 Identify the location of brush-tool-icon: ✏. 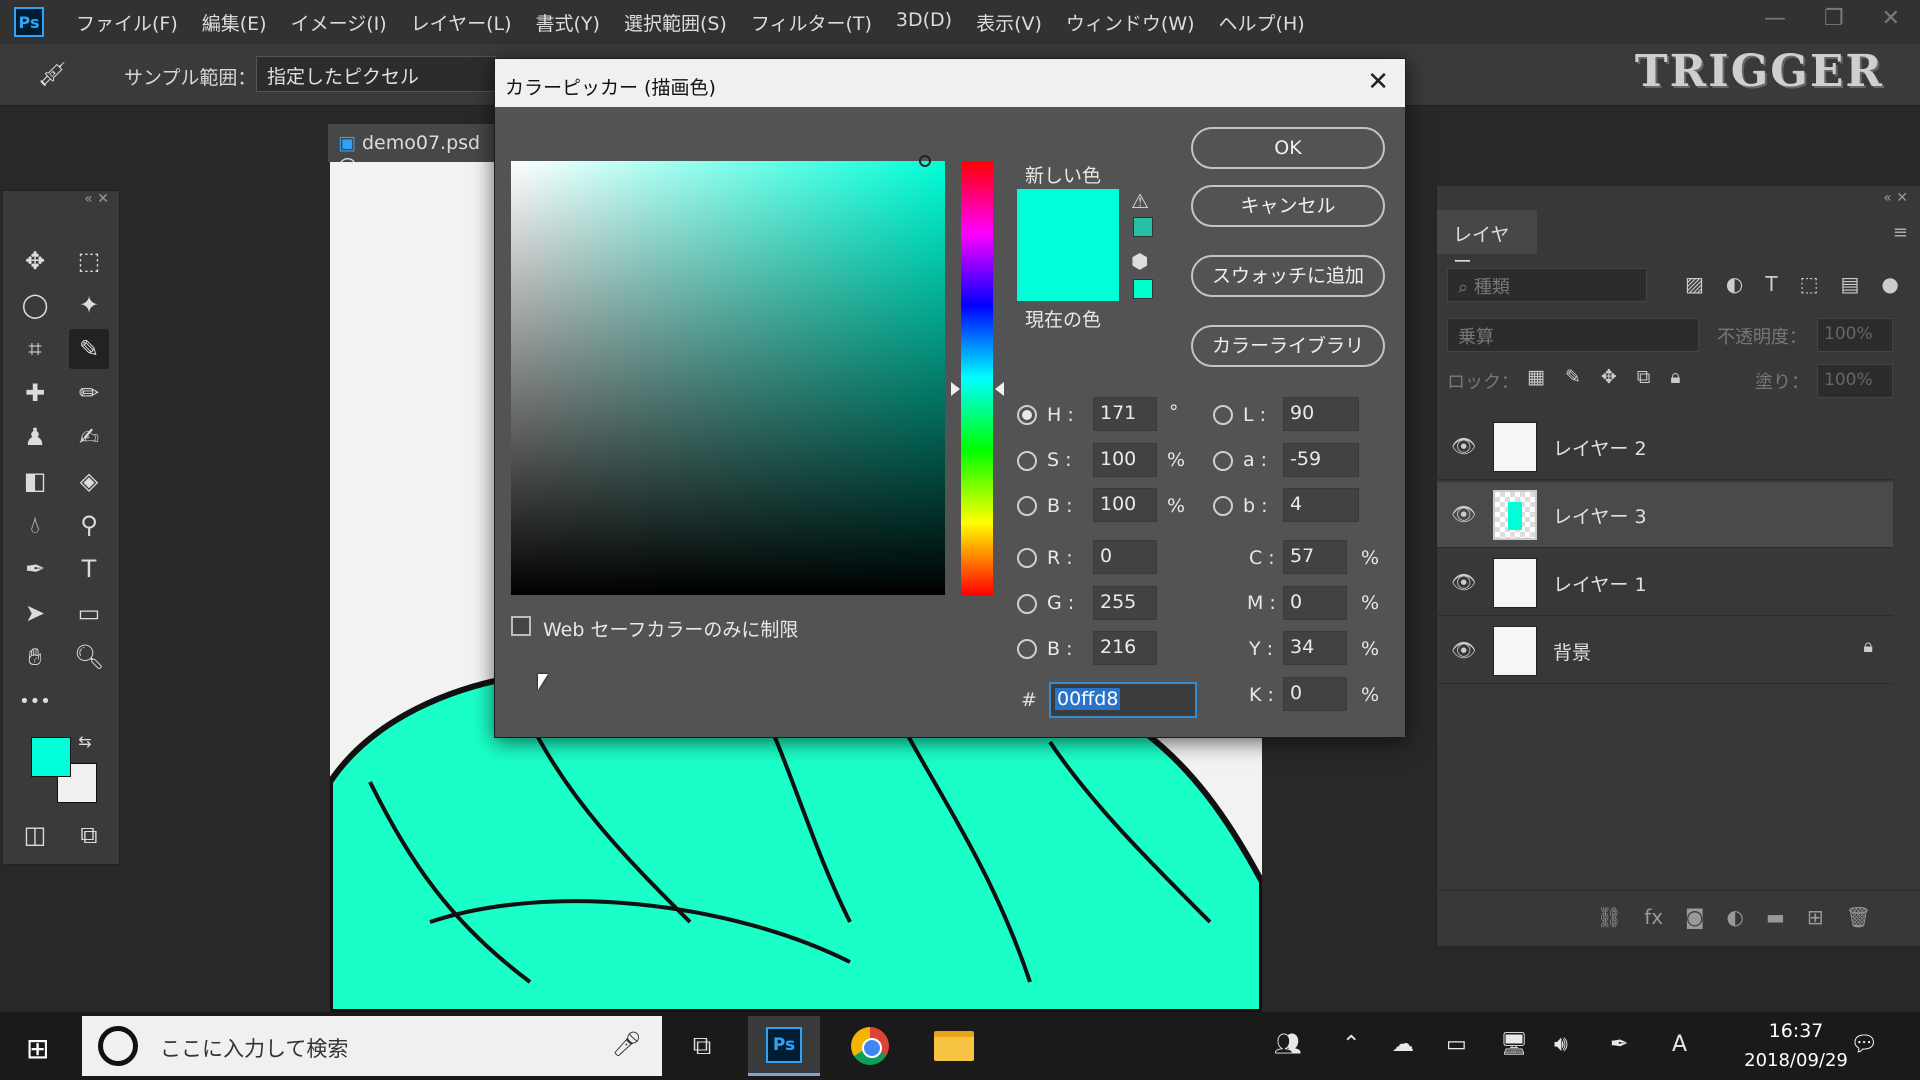
(89, 393).